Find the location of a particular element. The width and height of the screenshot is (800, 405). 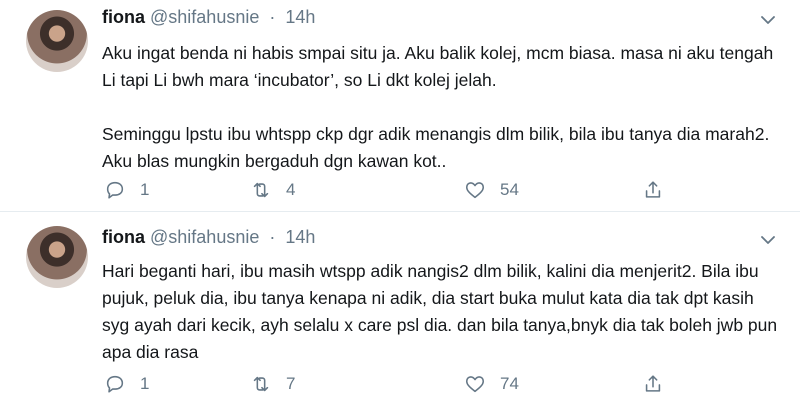

like-count: 74 is located at coordinates (509, 383).